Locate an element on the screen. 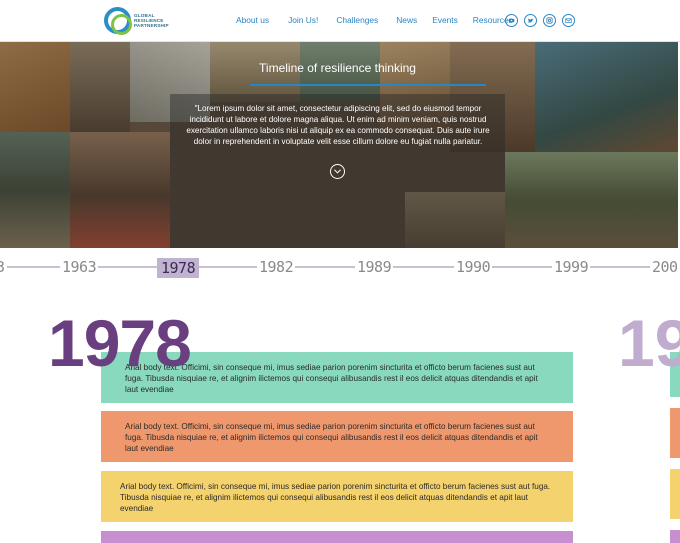  social-links is located at coordinates (543, 20).